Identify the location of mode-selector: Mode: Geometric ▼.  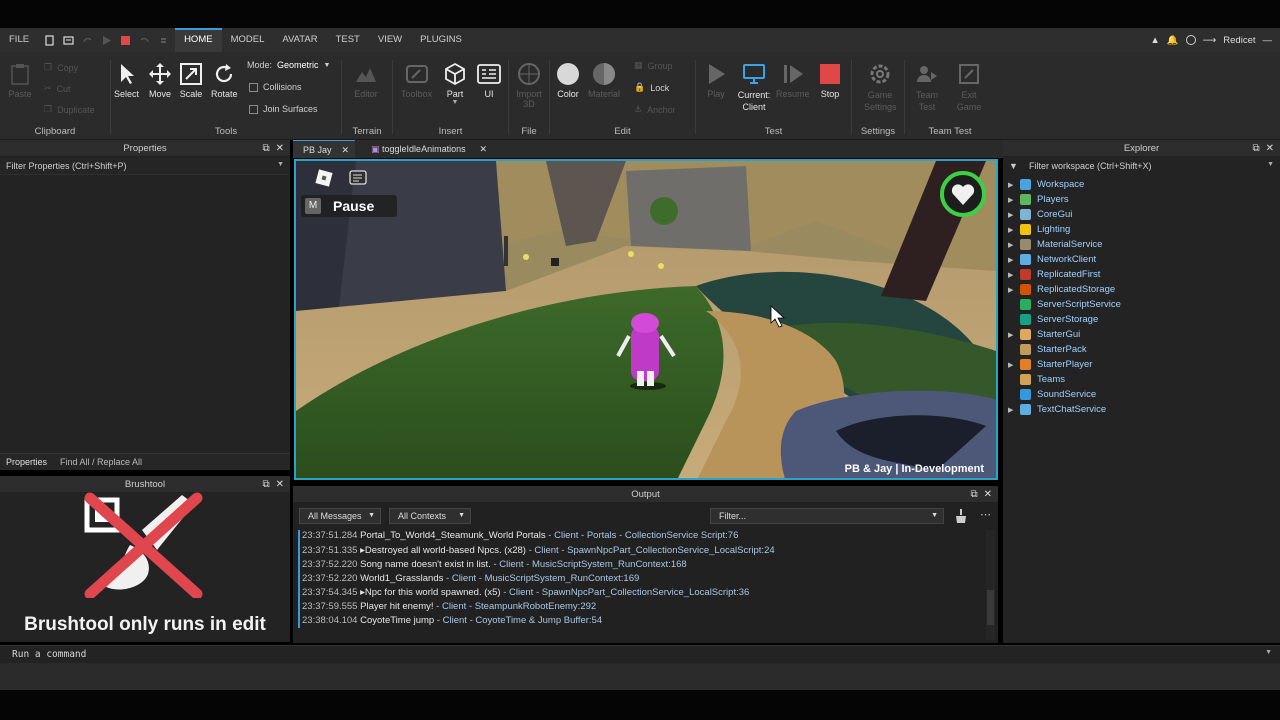
(288, 65).